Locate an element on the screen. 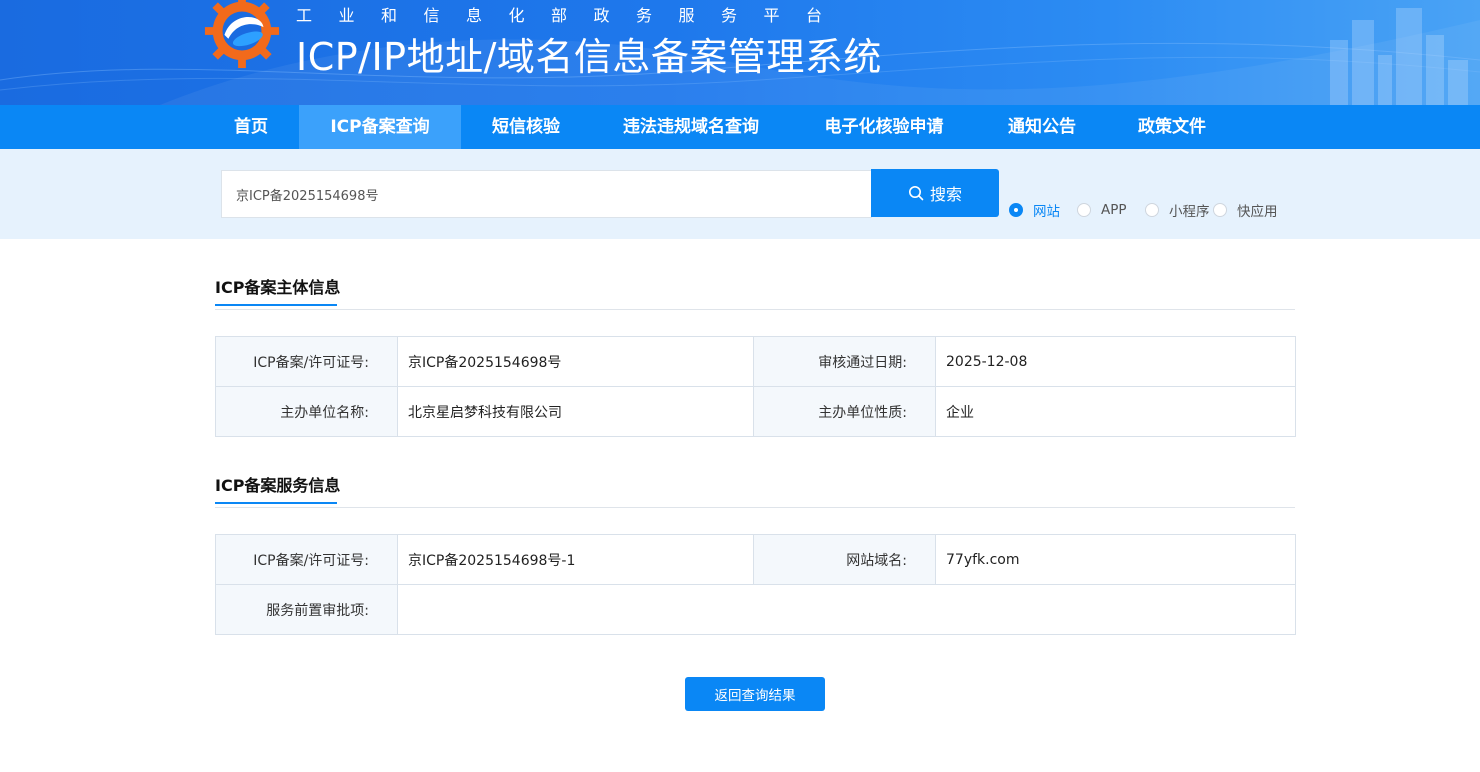 The height and width of the screenshot is (772, 1480). pre-approval-value is located at coordinates (846, 609).